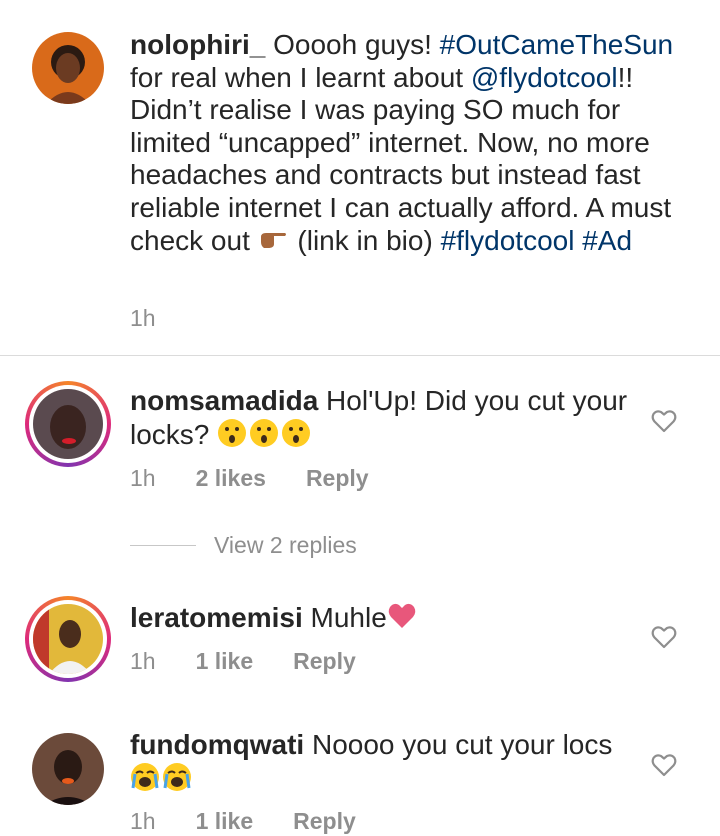  Describe the element at coordinates (217, 744) in the screenshot. I see `comment-username: fundomqwati` at that location.